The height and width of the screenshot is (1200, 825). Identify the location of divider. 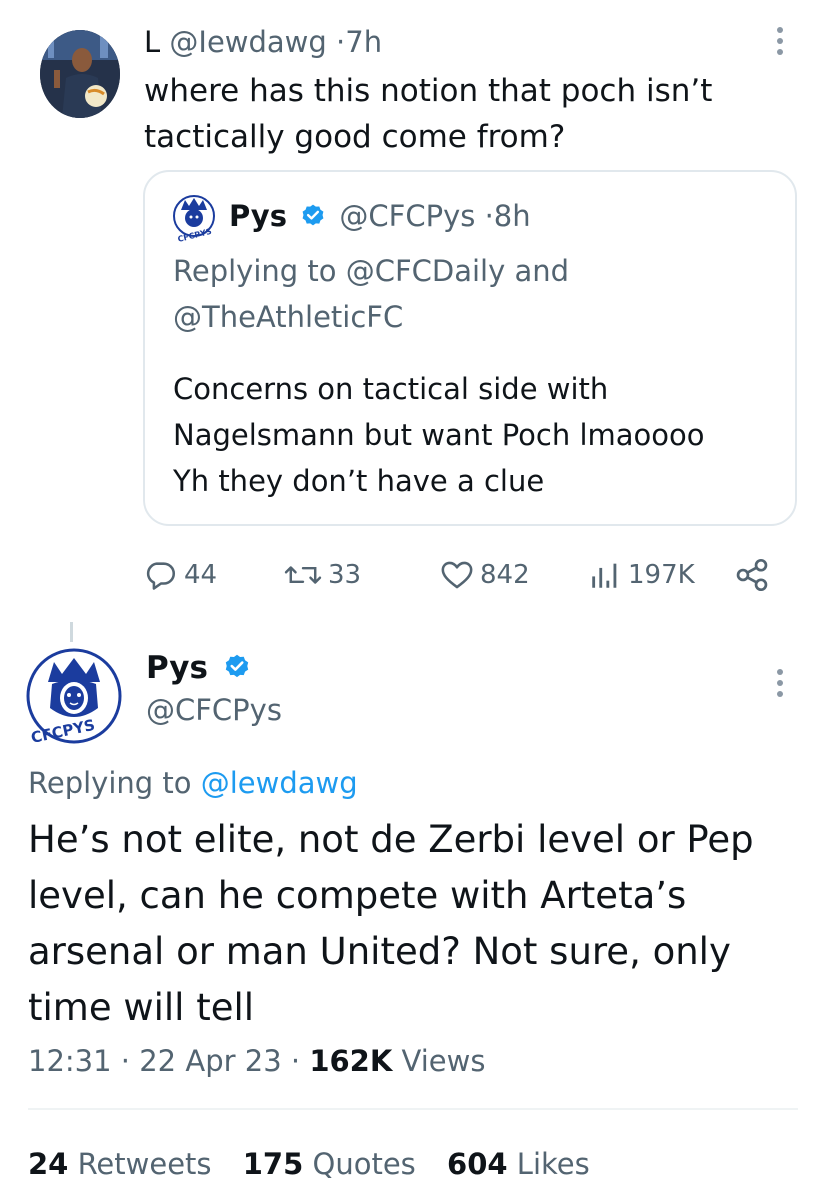
(413, 1109).